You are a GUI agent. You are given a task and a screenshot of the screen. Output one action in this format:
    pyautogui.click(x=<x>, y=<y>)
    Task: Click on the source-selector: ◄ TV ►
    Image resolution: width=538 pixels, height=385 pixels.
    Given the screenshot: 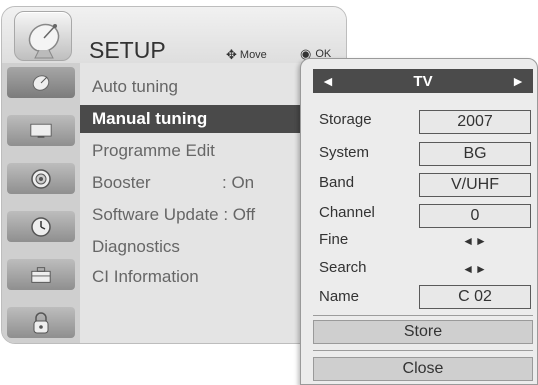 What is the action you would take?
    pyautogui.click(x=423, y=81)
    